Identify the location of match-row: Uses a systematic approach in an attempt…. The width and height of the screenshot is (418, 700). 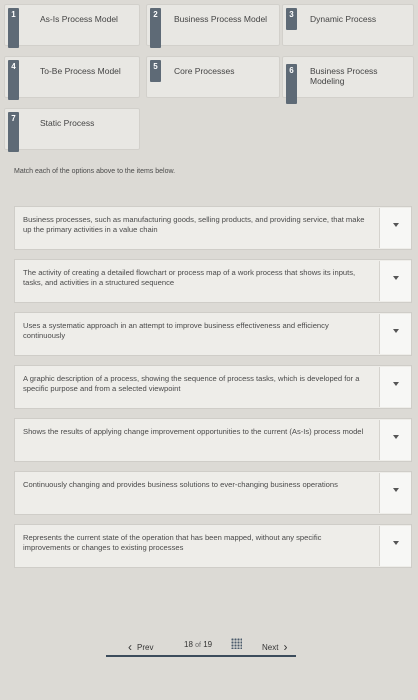
(213, 334).